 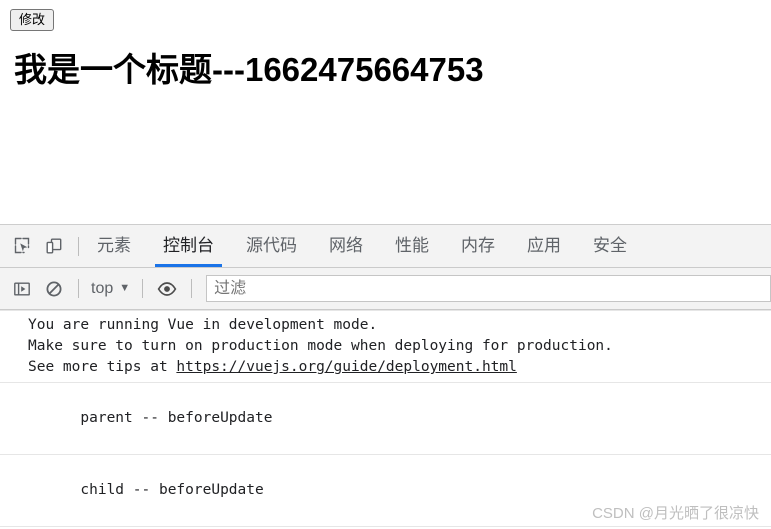 What do you see at coordinates (176, 418) in the screenshot?
I see `message-text: parent -- beforeUpdate` at bounding box center [176, 418].